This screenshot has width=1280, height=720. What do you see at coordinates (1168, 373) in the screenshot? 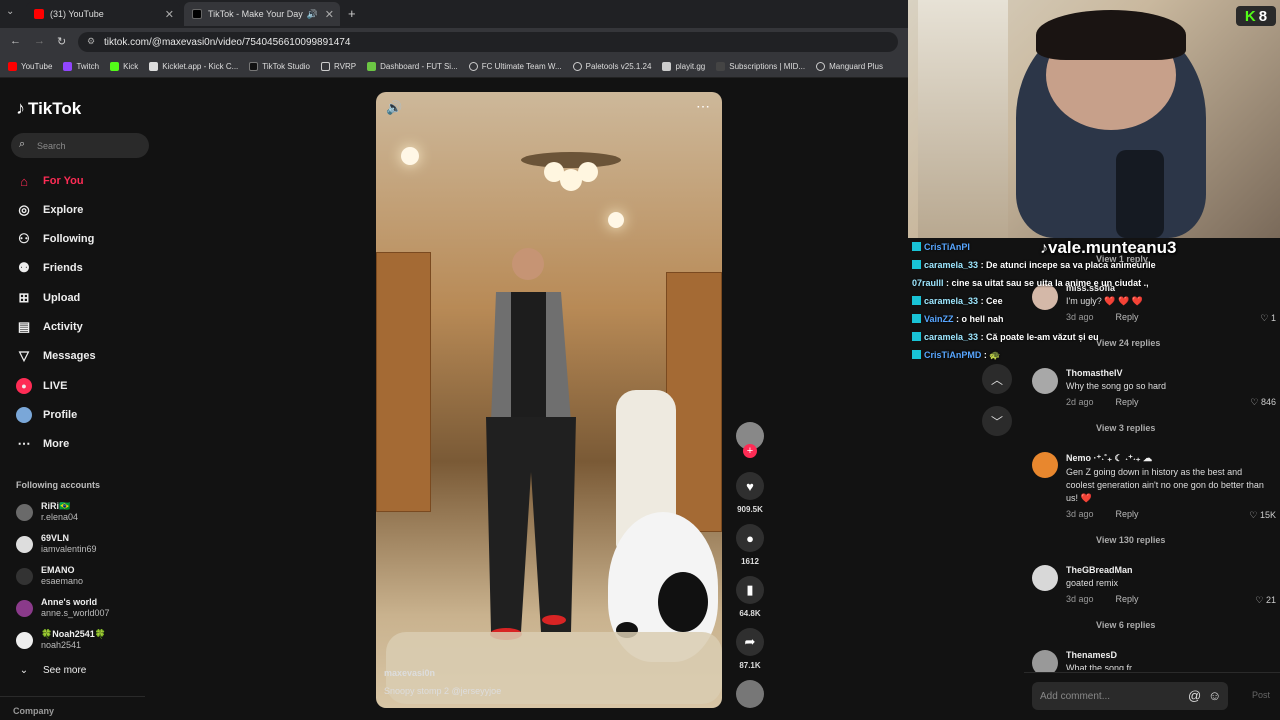
I see `comment-username: ThomastheIV` at bounding box center [1168, 373].